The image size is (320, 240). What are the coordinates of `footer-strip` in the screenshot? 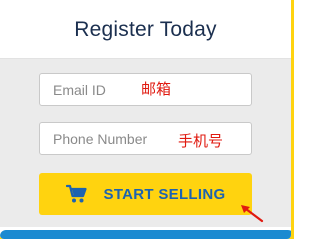 It's located at (145, 233).